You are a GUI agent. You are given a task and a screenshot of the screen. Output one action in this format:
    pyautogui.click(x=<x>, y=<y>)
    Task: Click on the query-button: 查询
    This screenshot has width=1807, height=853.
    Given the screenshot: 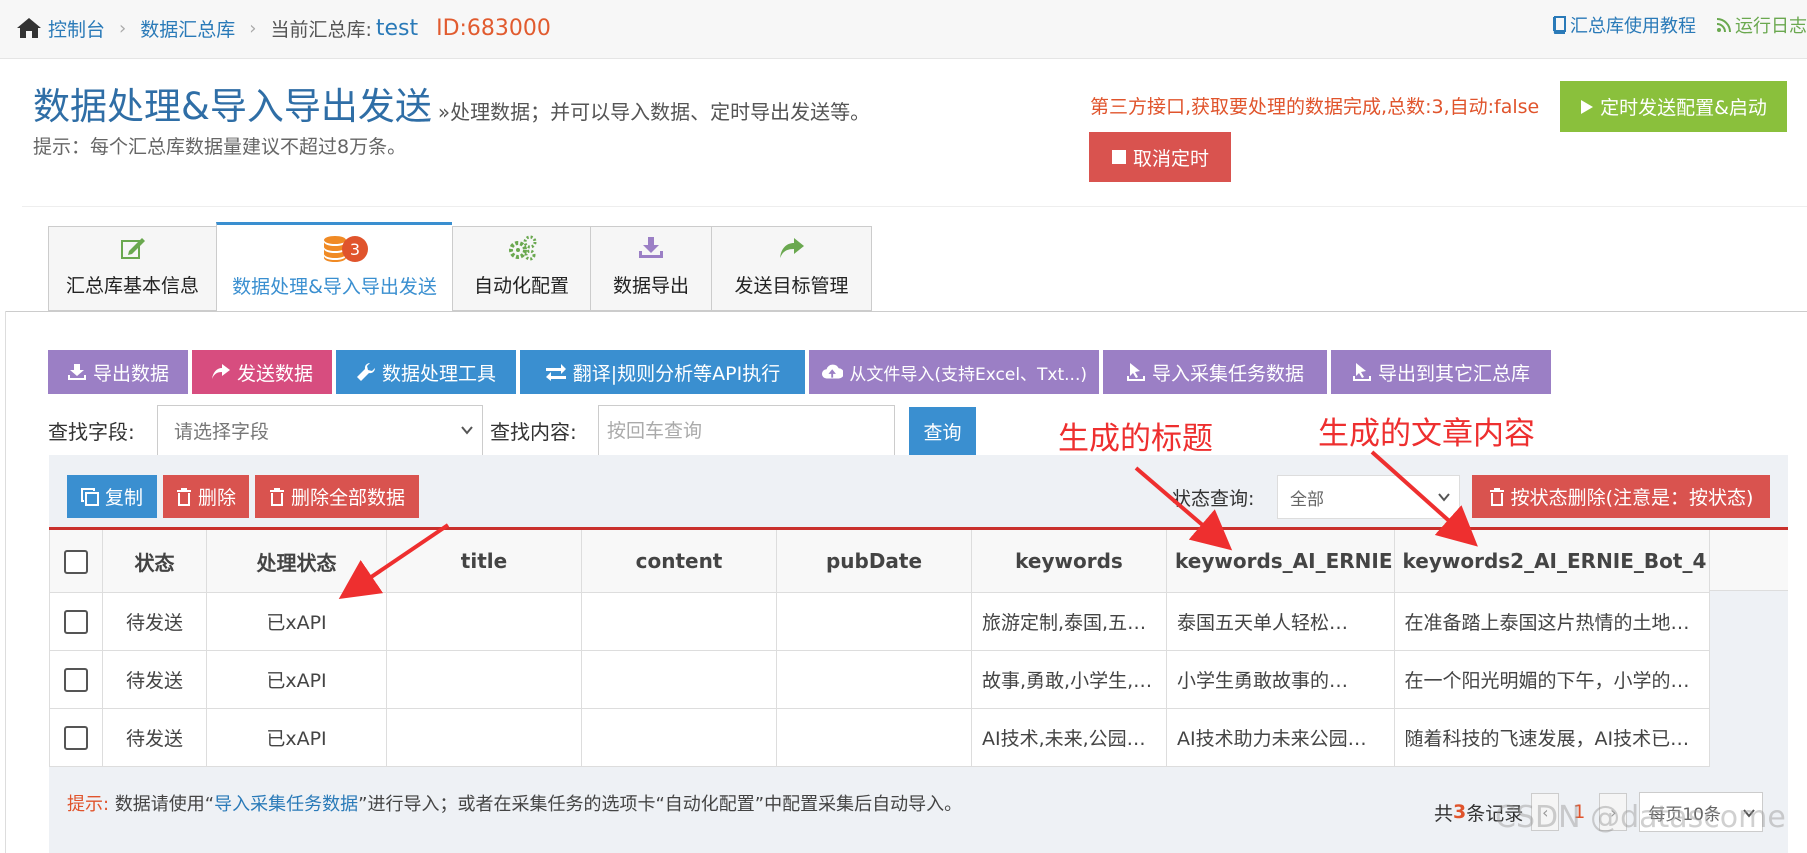 What is the action you would take?
    pyautogui.click(x=942, y=431)
    